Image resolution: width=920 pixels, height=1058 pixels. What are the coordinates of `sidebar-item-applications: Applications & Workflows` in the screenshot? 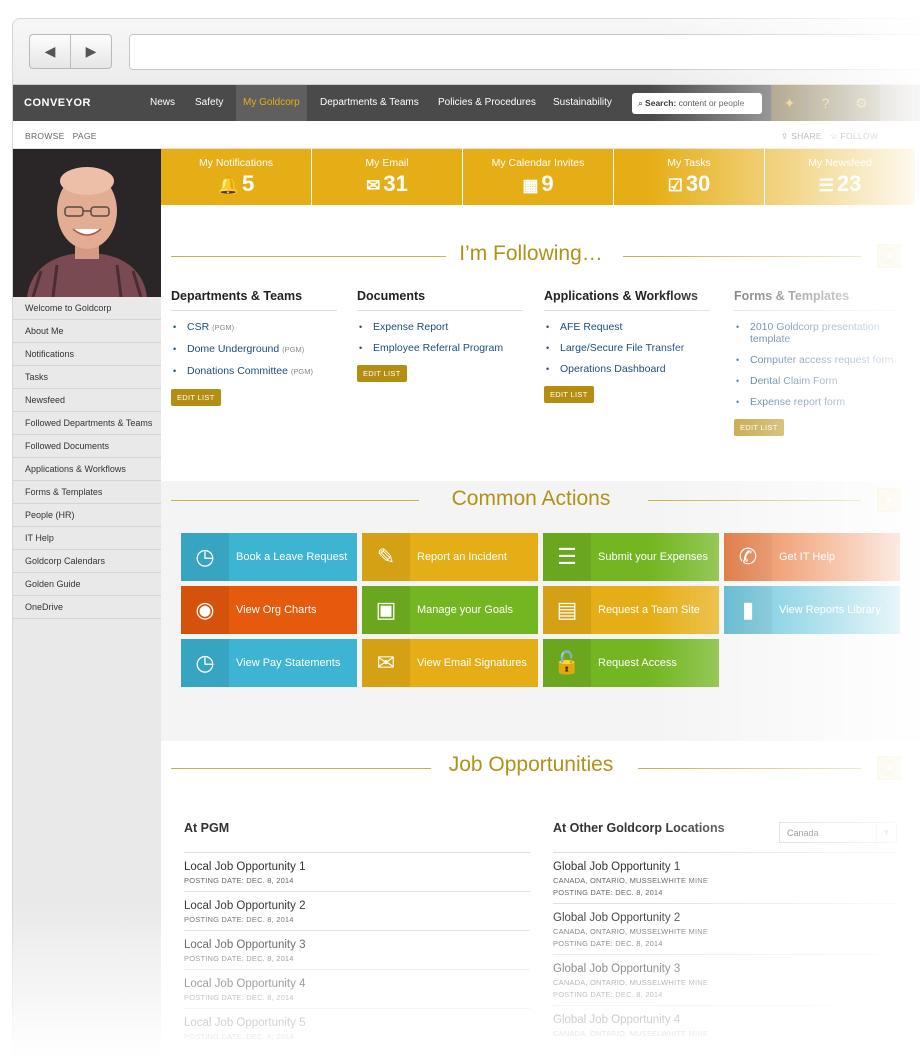 It's located at (87, 469).